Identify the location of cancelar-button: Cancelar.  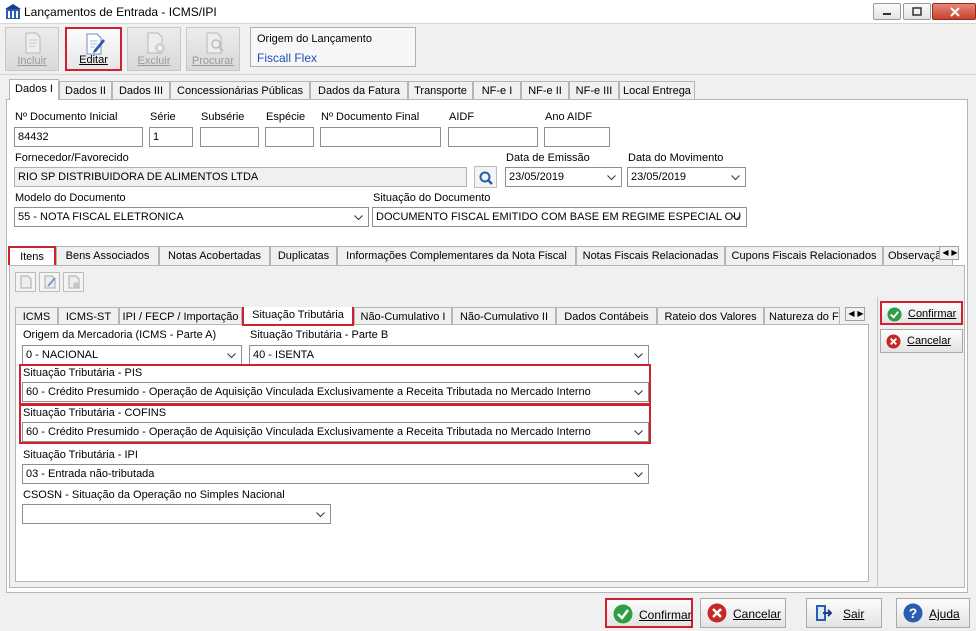
(743, 613).